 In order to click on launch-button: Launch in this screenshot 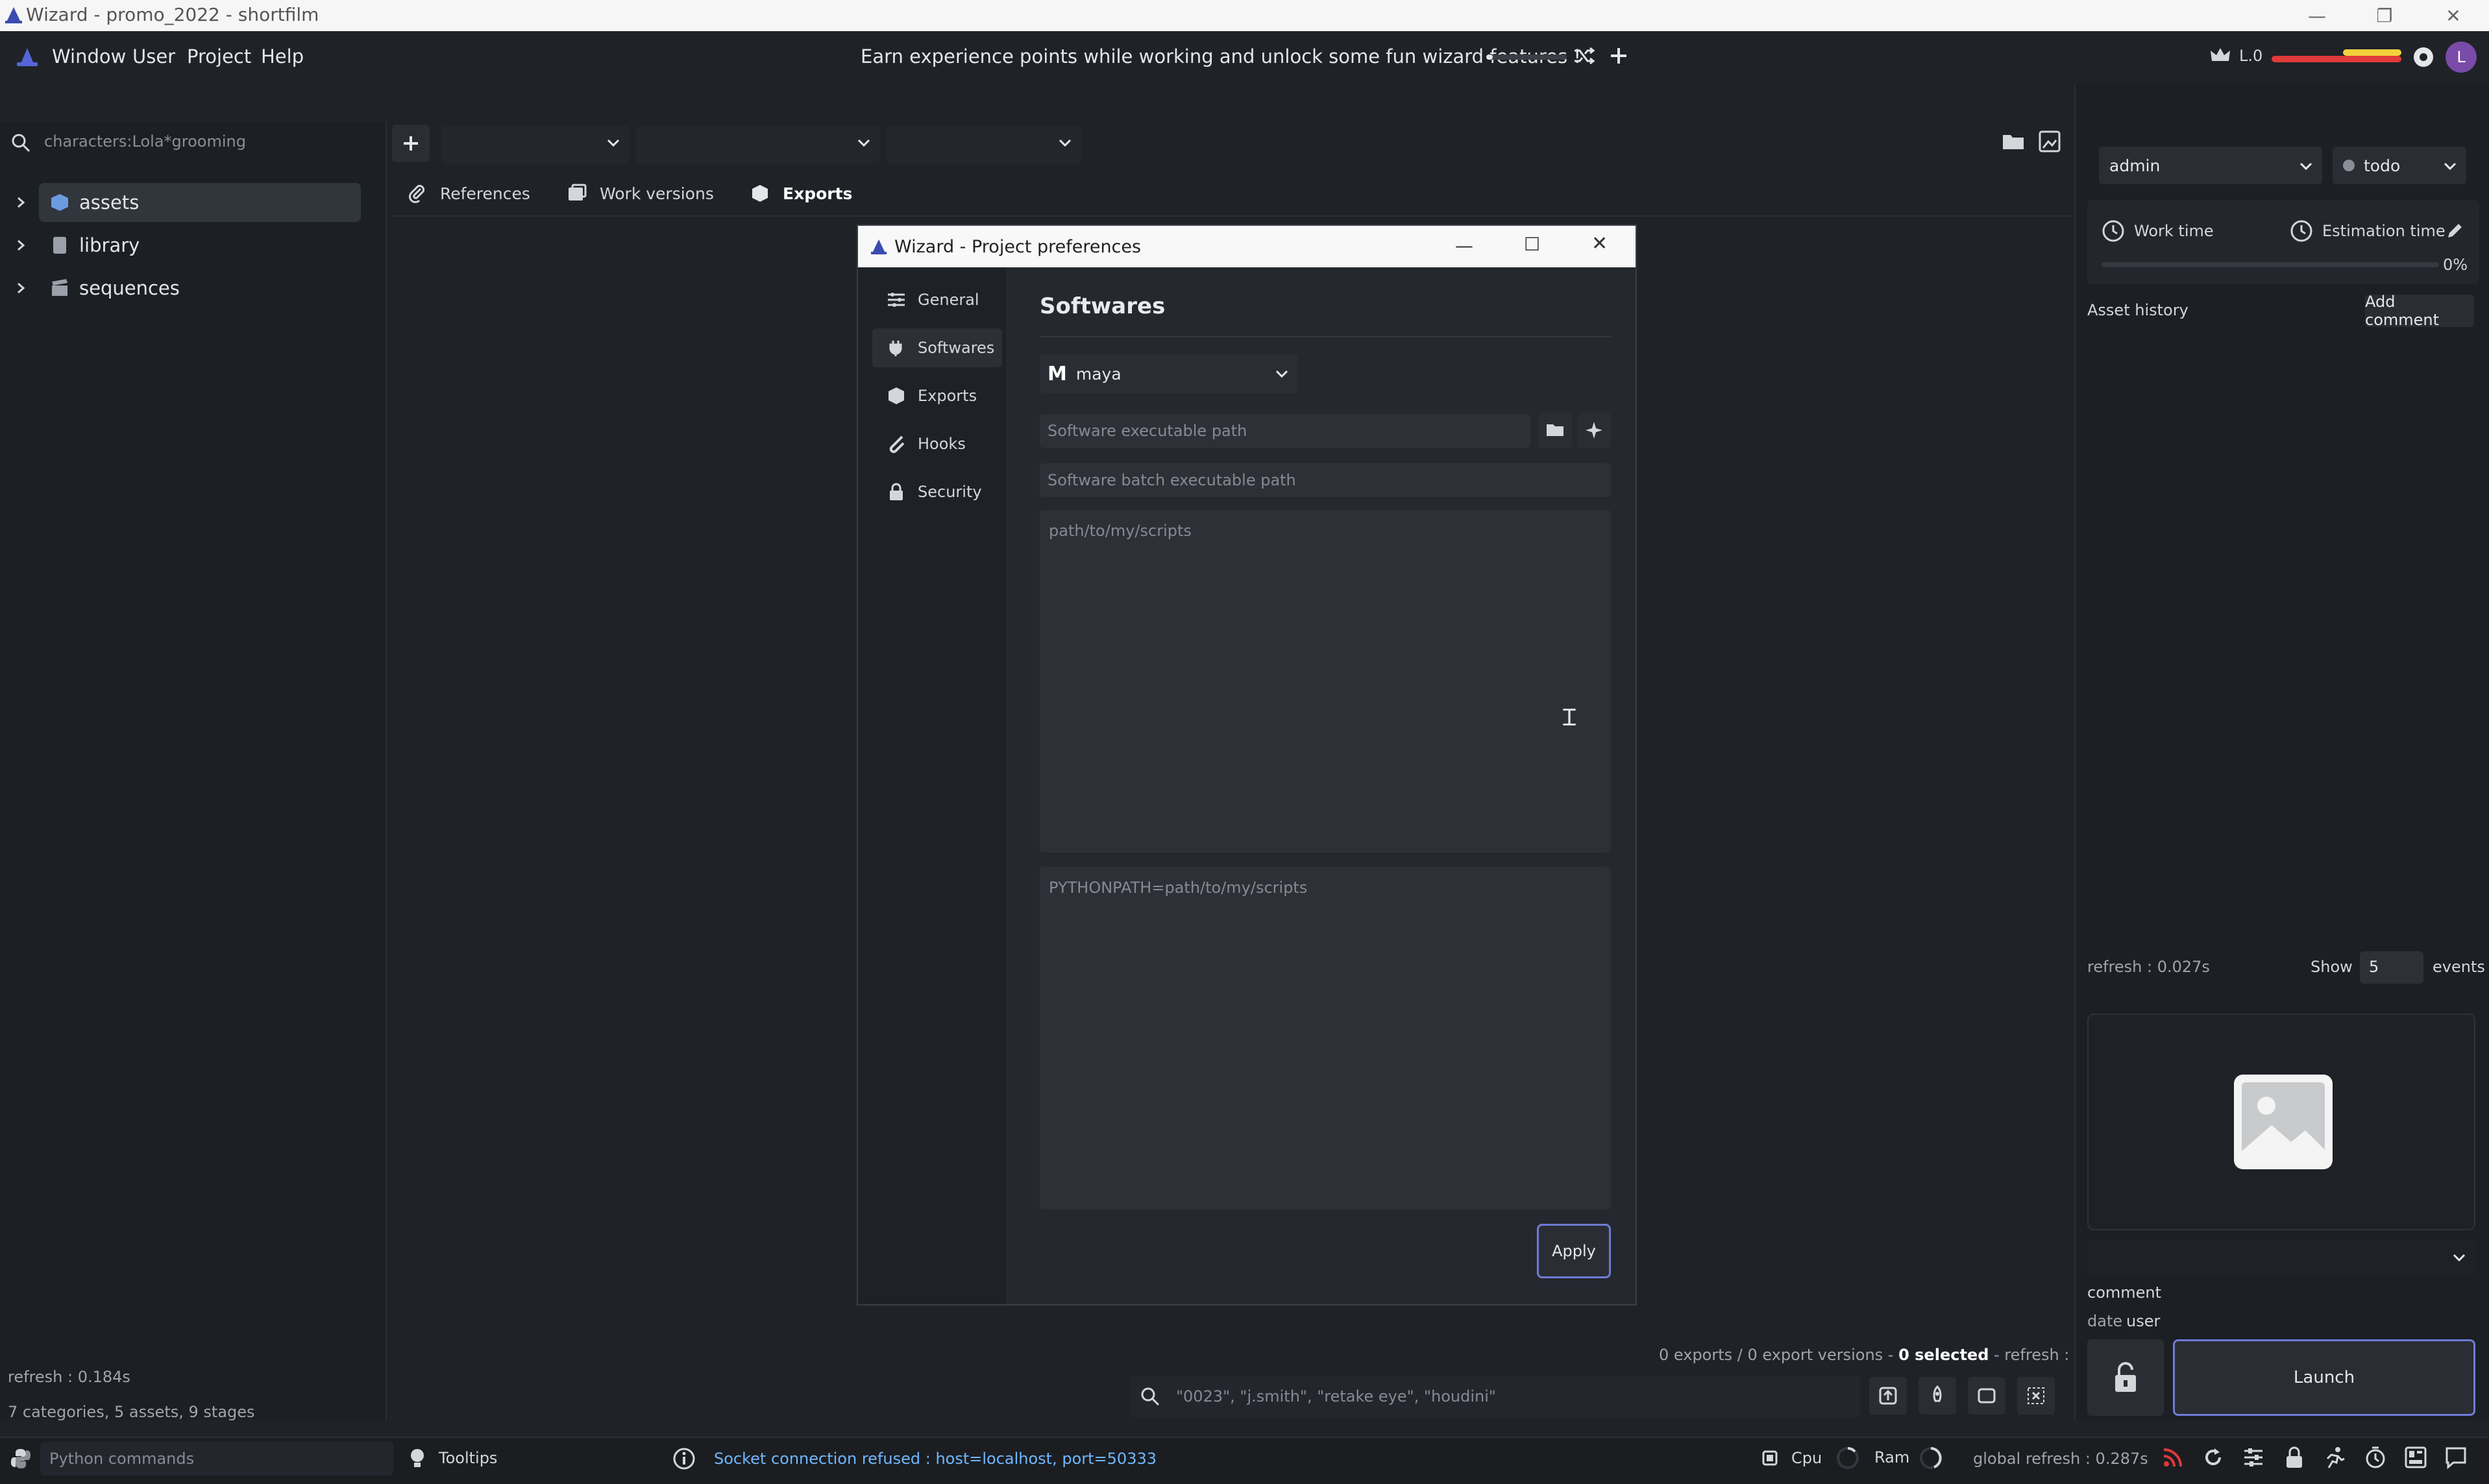, I will do `click(2324, 1377)`.